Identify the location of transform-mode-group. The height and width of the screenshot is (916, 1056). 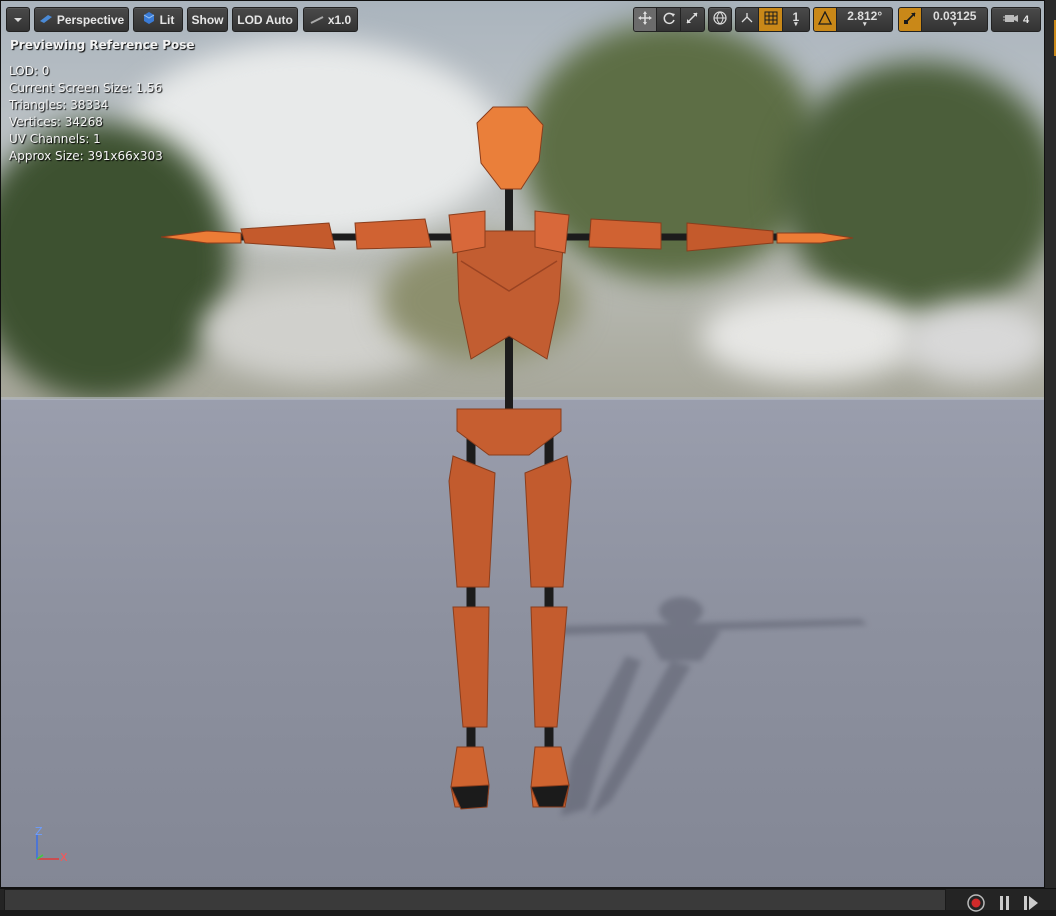
(669, 19).